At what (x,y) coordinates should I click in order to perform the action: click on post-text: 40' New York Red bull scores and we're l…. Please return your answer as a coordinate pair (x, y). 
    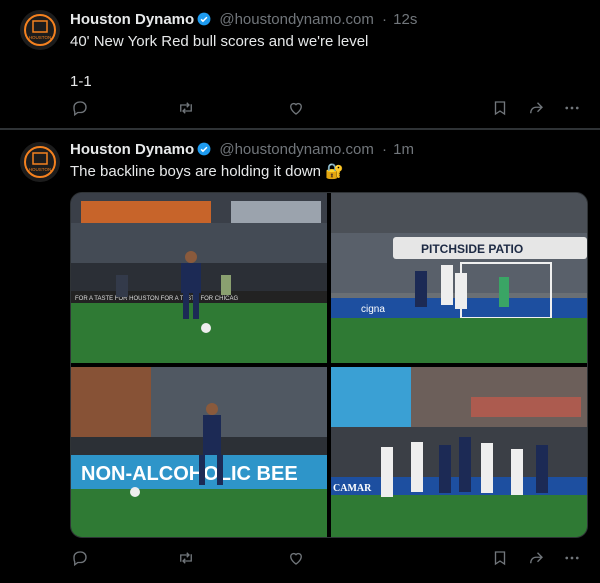
    Looking at the image, I should click on (219, 61).